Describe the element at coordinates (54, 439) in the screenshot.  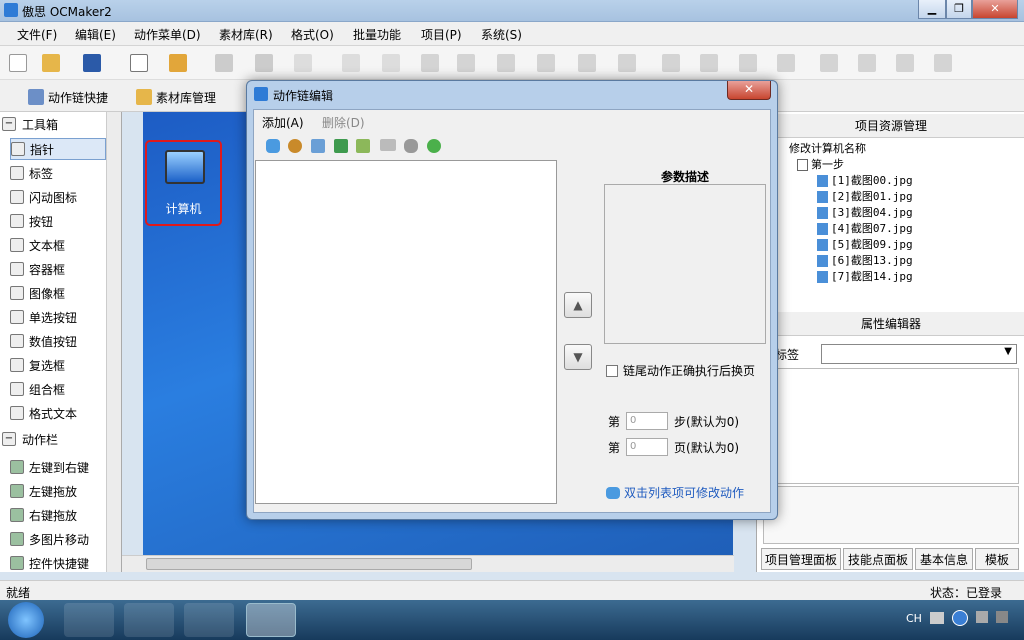
I see `toolbox-section-actions: − 动作栏` at that location.